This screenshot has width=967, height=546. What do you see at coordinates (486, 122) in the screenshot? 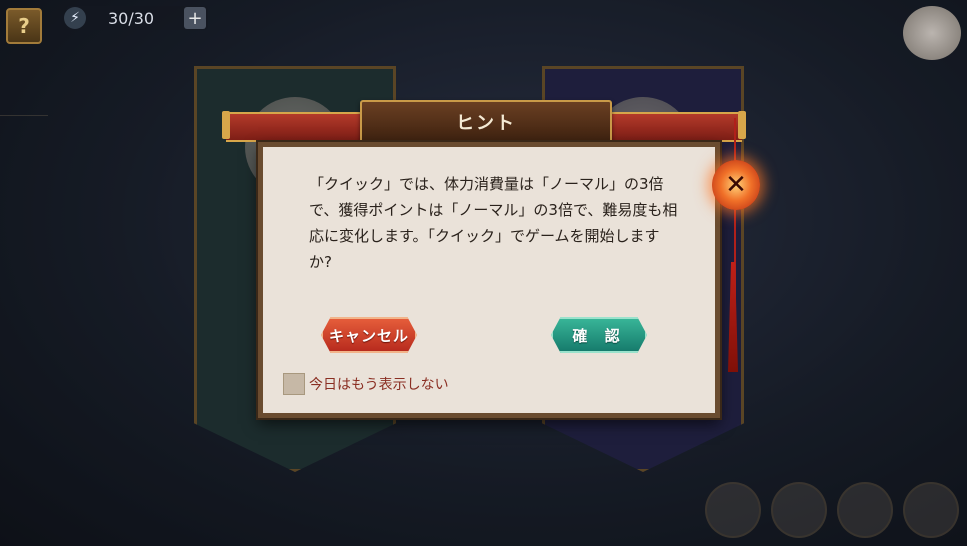
I see `dialog-title: ヒント` at bounding box center [486, 122].